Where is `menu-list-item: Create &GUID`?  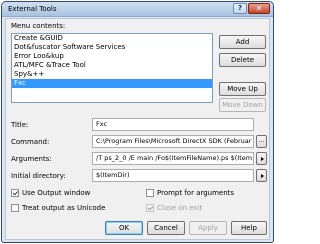 menu-list-item: Create &GUID is located at coordinates (112, 38).